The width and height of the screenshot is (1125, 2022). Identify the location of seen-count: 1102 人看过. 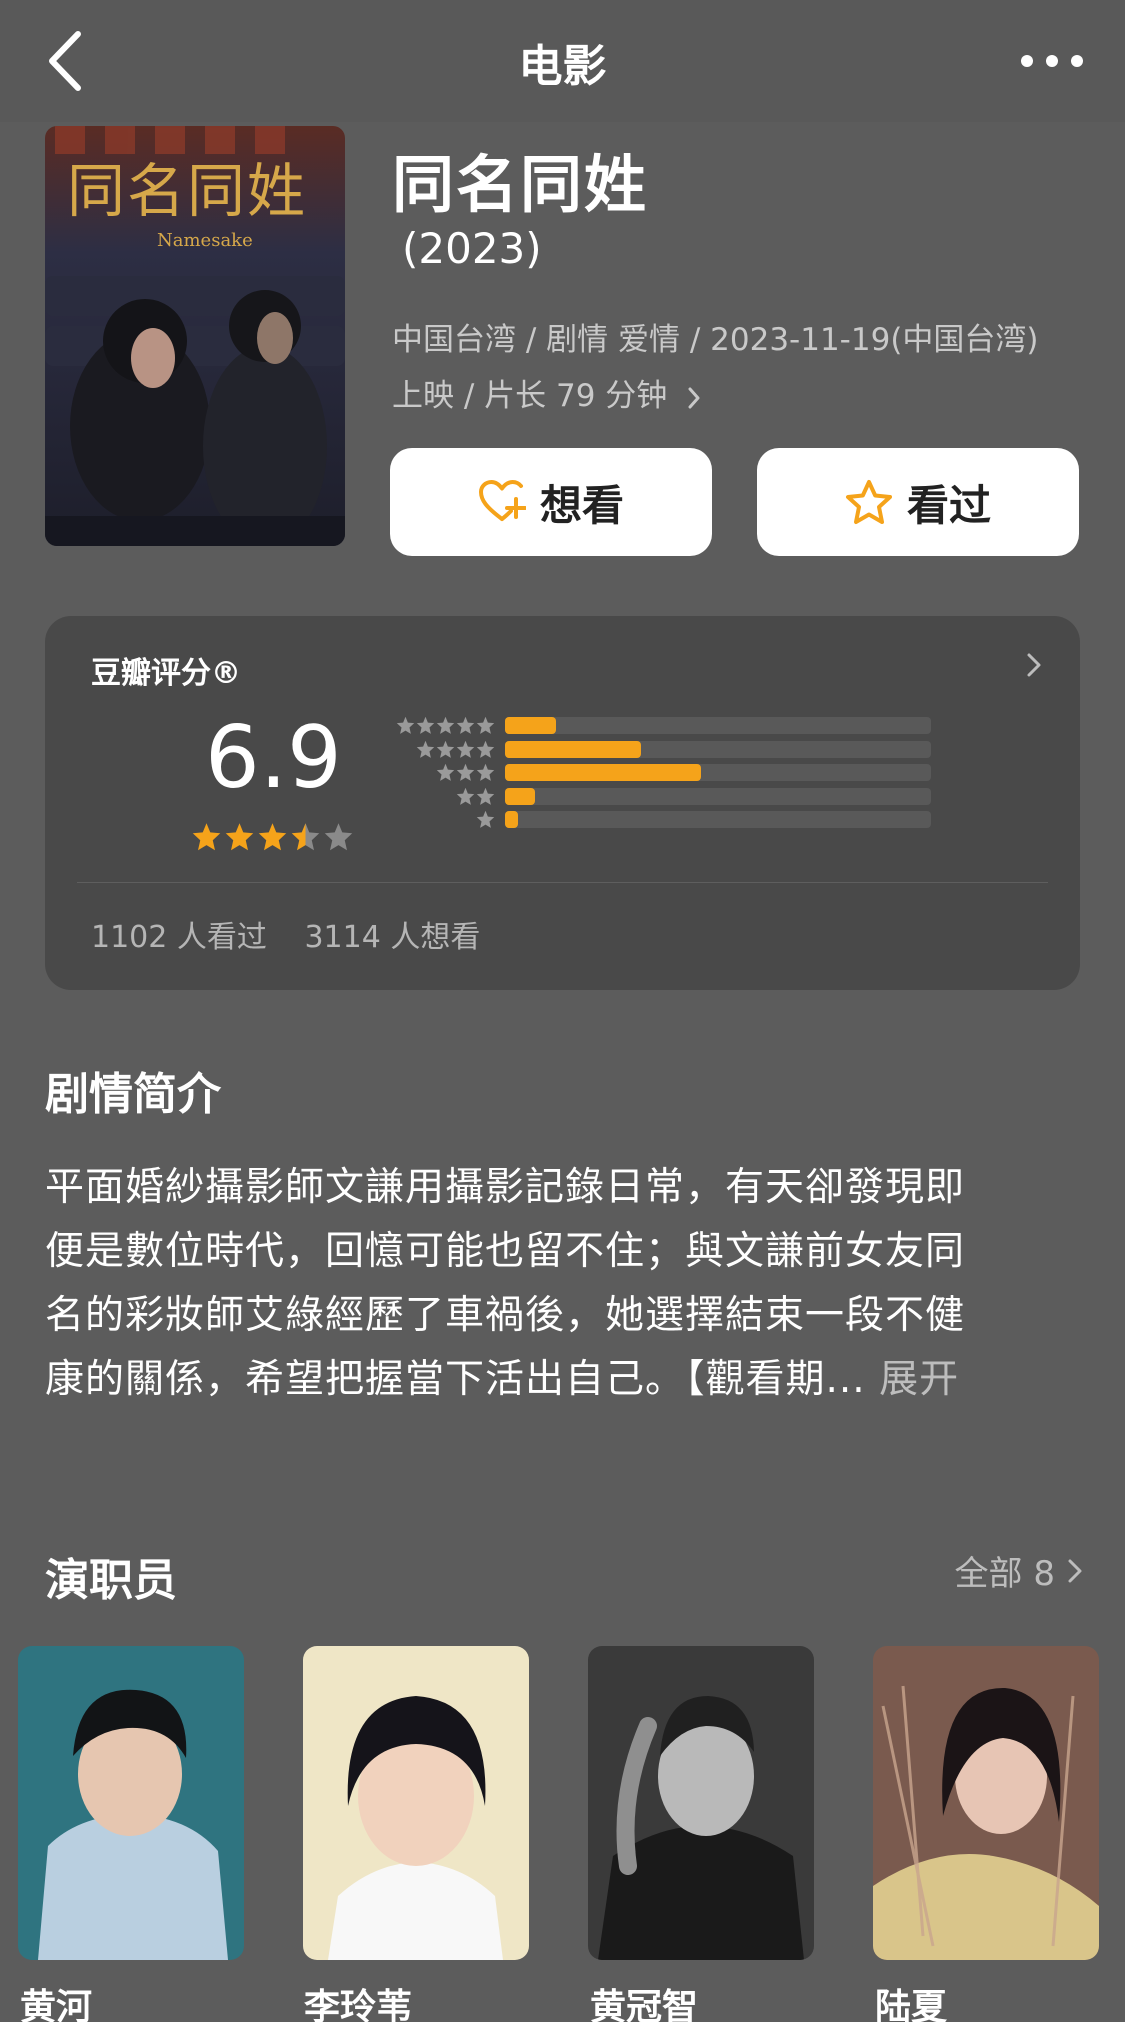
(179, 937).